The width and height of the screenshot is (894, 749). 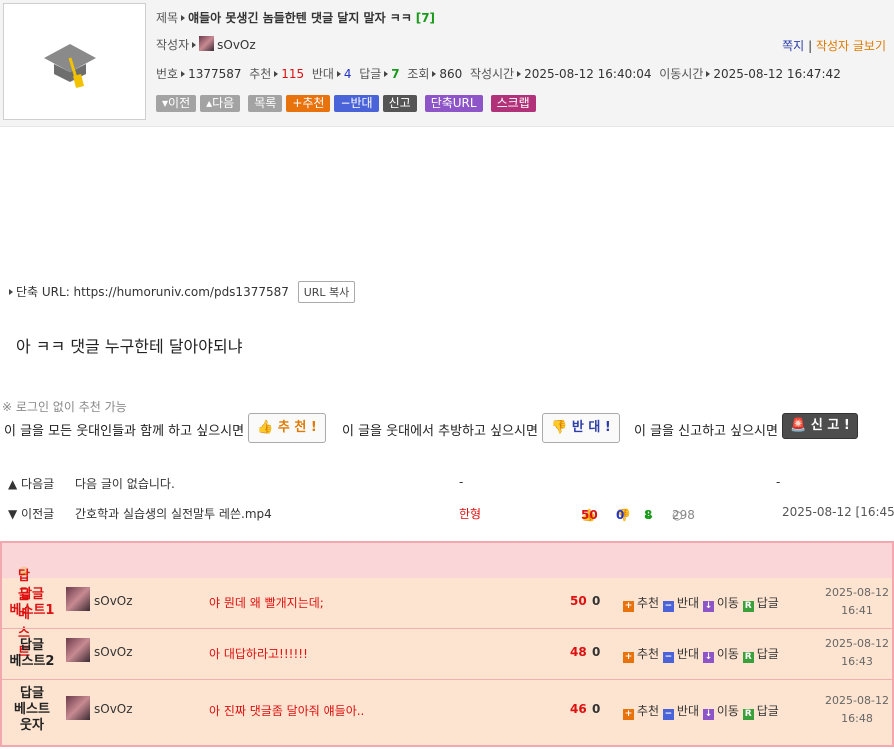 What do you see at coordinates (124, 431) in the screenshot?
I see `recommend-prompt: 이 글을 모든 웃대인들과 함께 하고 싶으시면` at bounding box center [124, 431].